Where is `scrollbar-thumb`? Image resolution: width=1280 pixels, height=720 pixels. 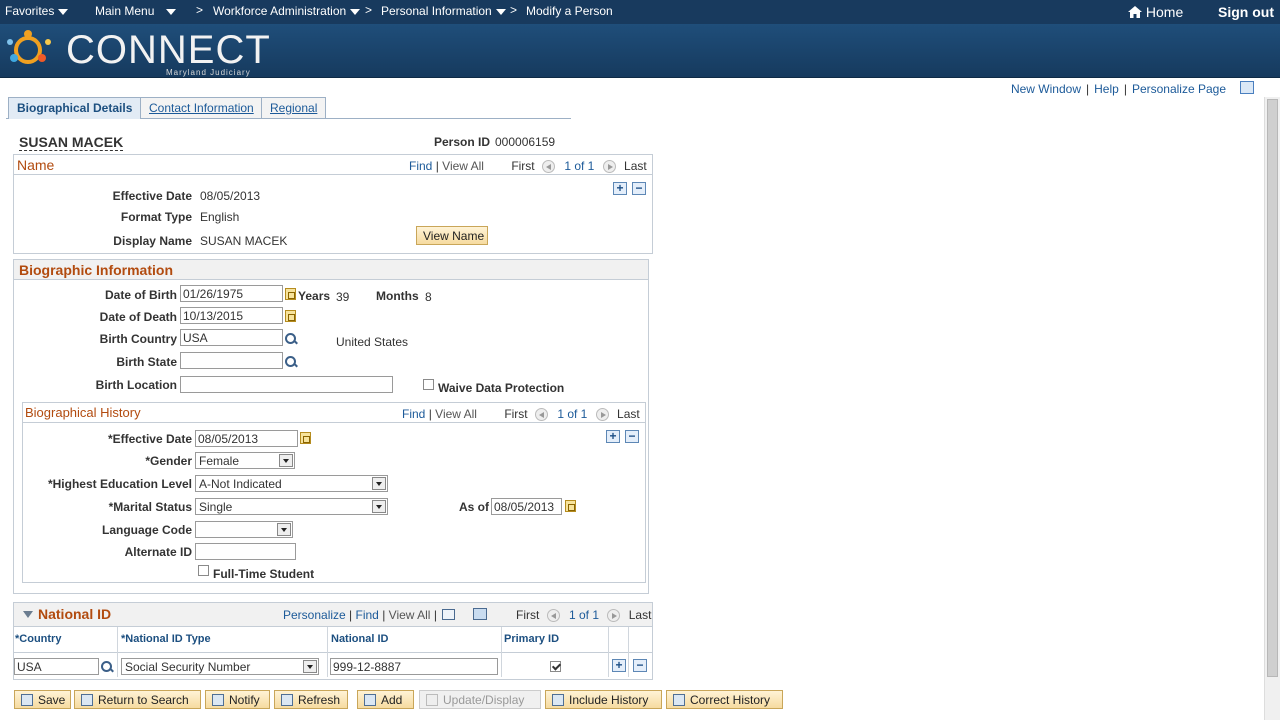 scrollbar-thumb is located at coordinates (1272, 388).